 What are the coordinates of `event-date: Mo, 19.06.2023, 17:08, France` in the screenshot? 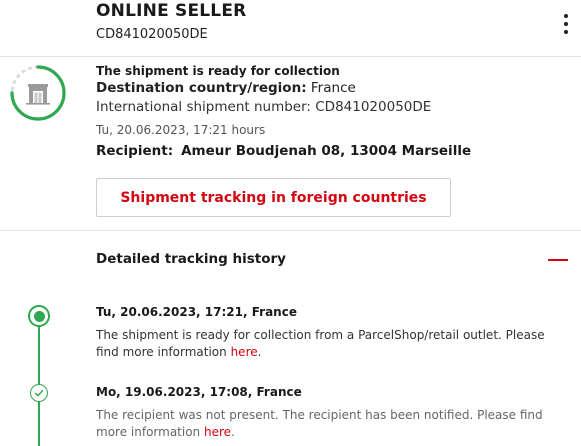 It's located at (199, 392).